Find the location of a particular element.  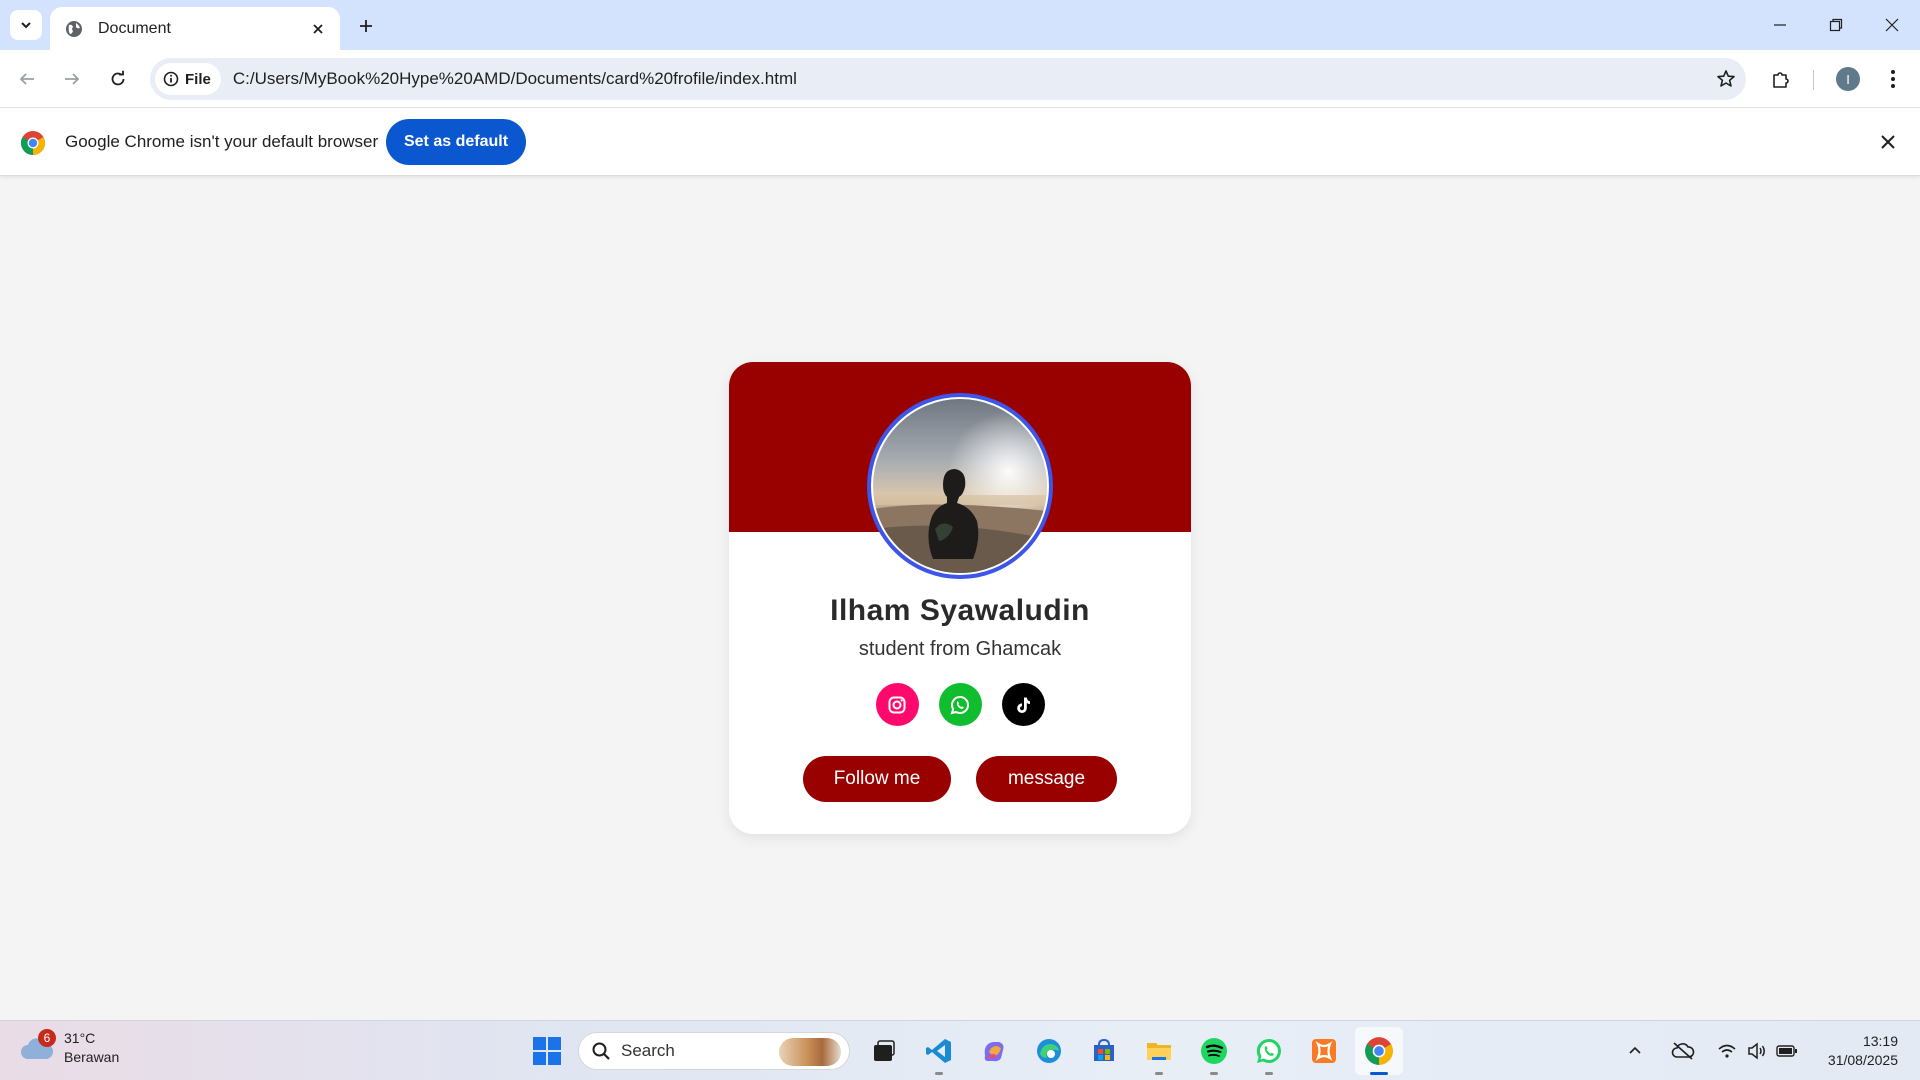

wifi-button is located at coordinates (1727, 1051).